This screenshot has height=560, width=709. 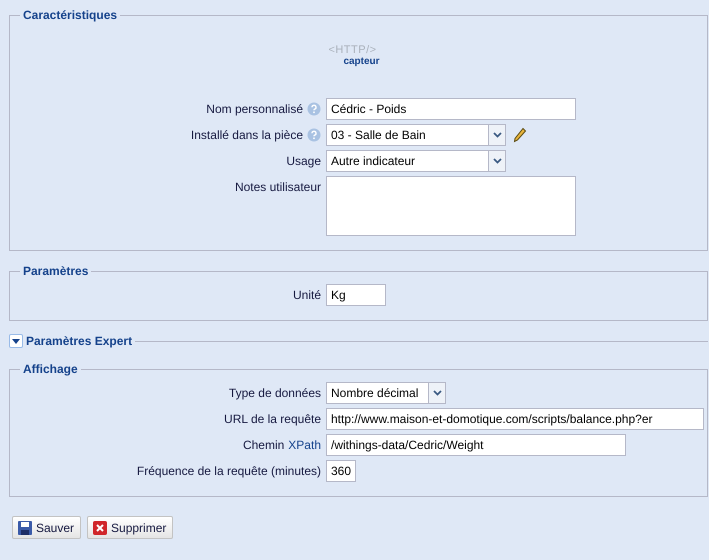 What do you see at coordinates (50, 369) in the screenshot?
I see `section-title: Affichage` at bounding box center [50, 369].